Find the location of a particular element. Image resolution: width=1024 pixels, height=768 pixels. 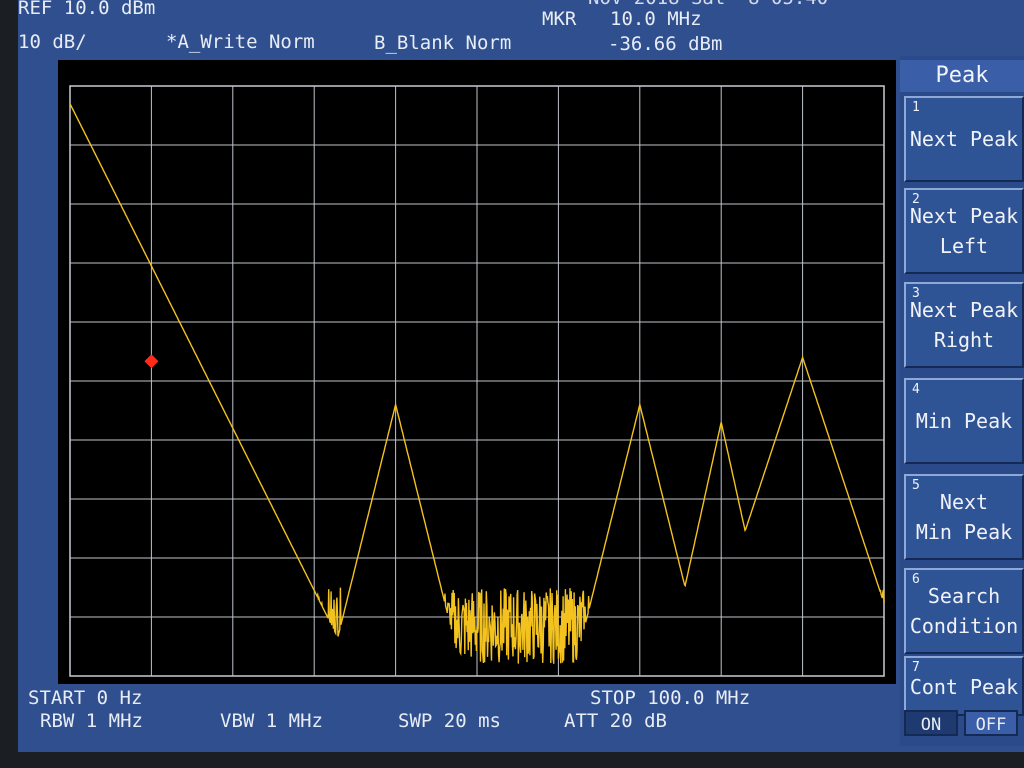

softkey-search-condition: 6 Search Condition is located at coordinates (964, 611).